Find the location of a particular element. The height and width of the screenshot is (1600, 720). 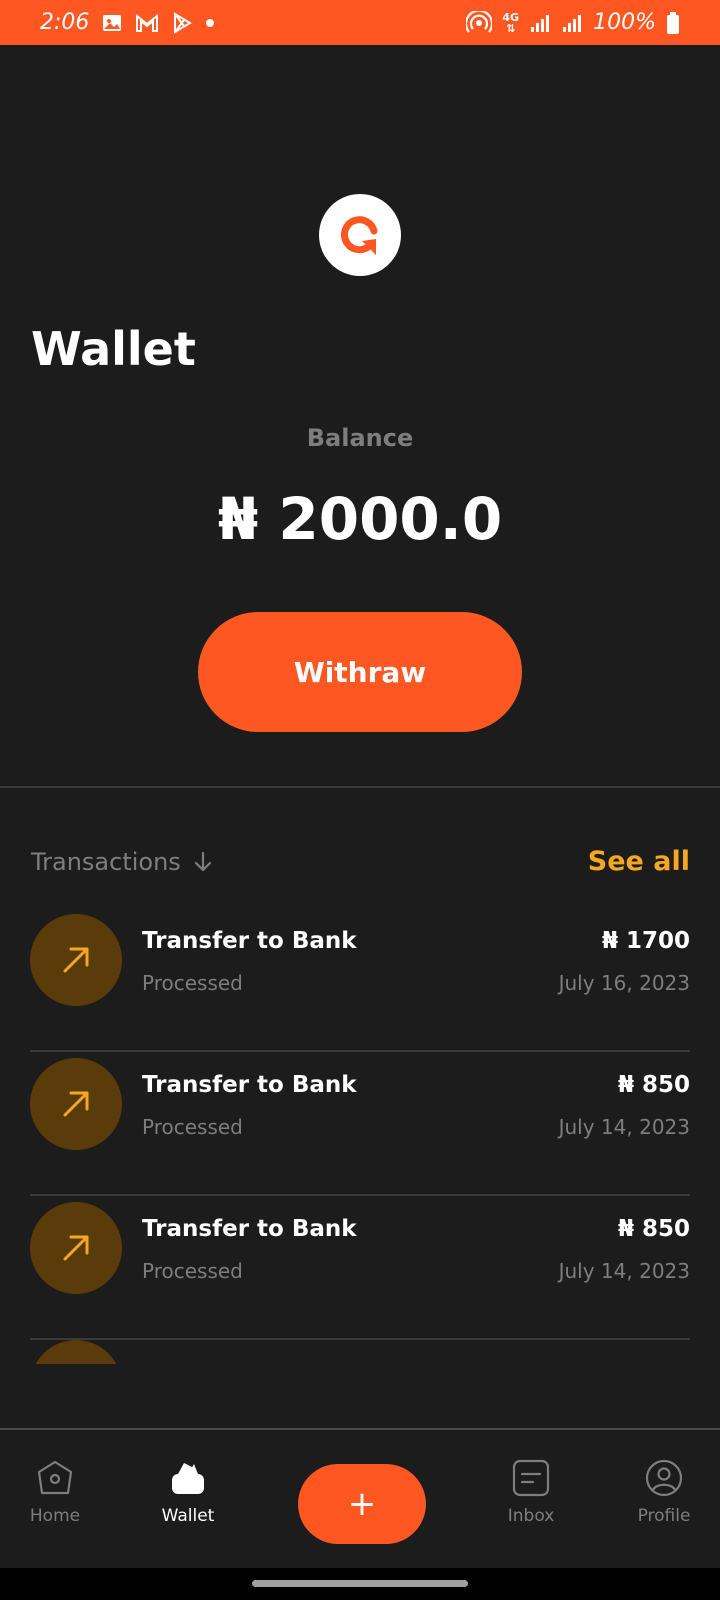

hotspot-icon is located at coordinates (479, 22).